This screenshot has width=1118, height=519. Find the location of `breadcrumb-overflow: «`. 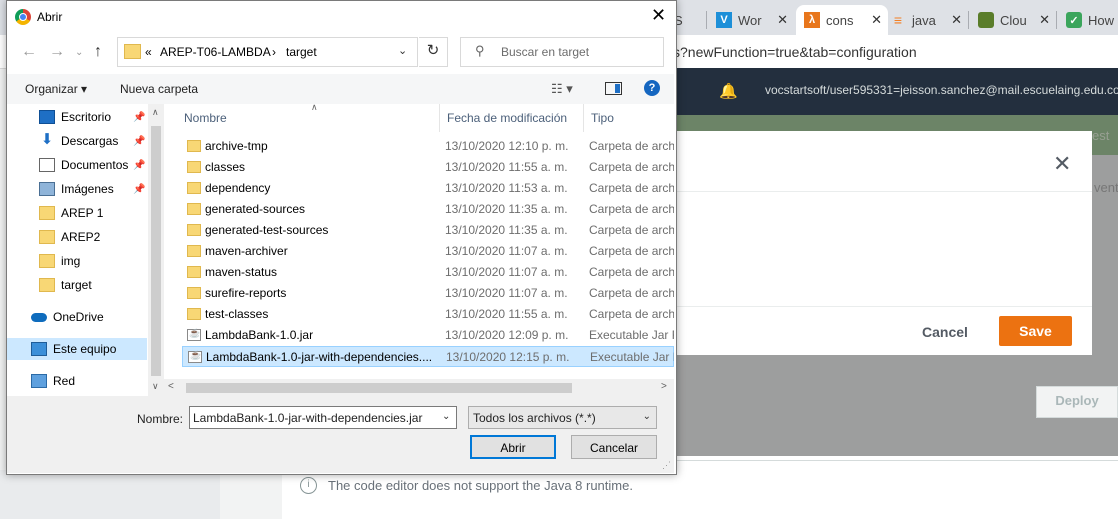

breadcrumb-overflow: « is located at coordinates (148, 52).